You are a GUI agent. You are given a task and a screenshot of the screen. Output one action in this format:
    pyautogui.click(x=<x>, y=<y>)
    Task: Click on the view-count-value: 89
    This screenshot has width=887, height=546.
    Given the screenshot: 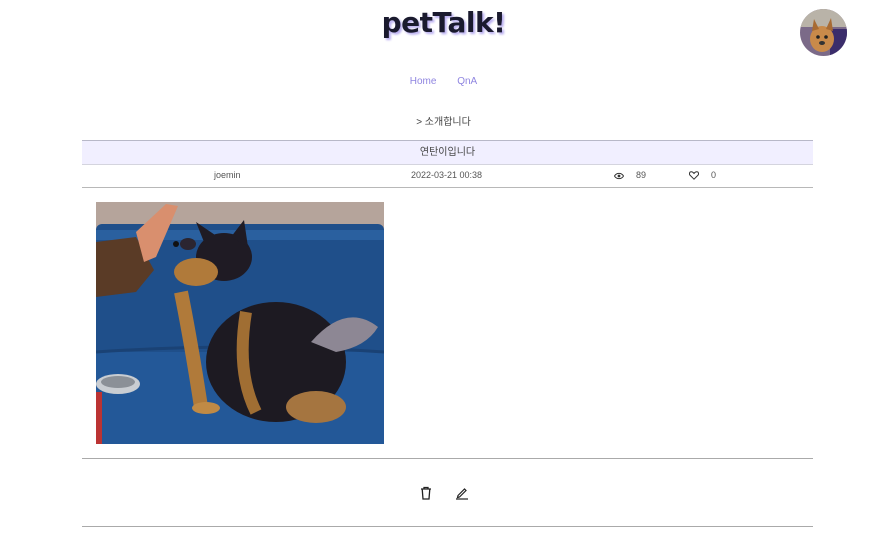 What is the action you would take?
    pyautogui.click(x=641, y=175)
    